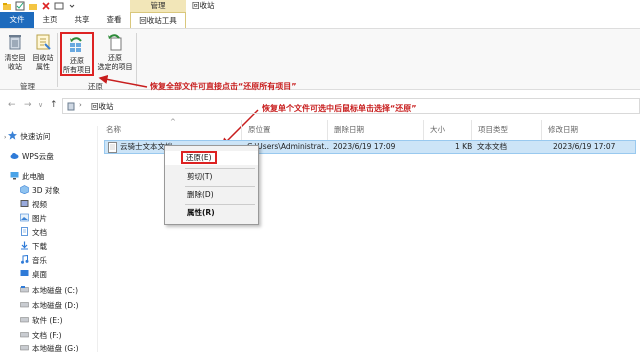 This screenshot has width=640, height=352. I want to click on cube-icon, so click(24, 190).